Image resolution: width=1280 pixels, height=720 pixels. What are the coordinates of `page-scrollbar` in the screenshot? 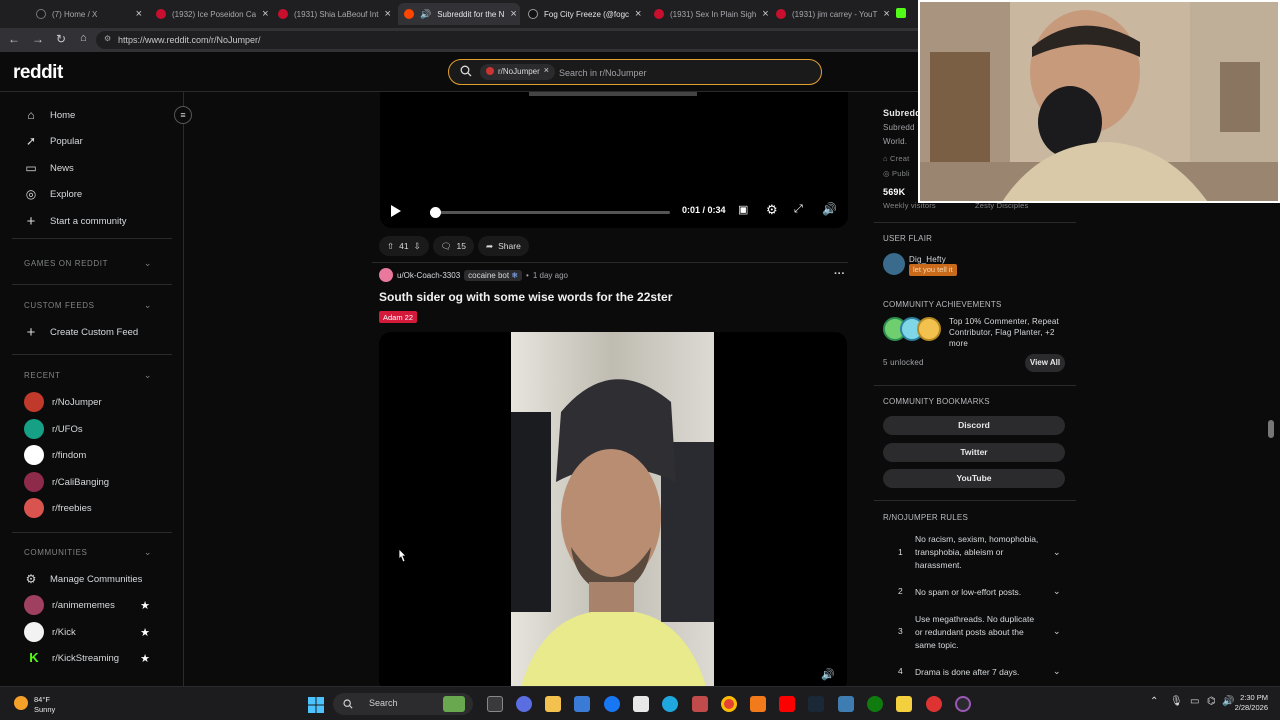 It's located at (1271, 429).